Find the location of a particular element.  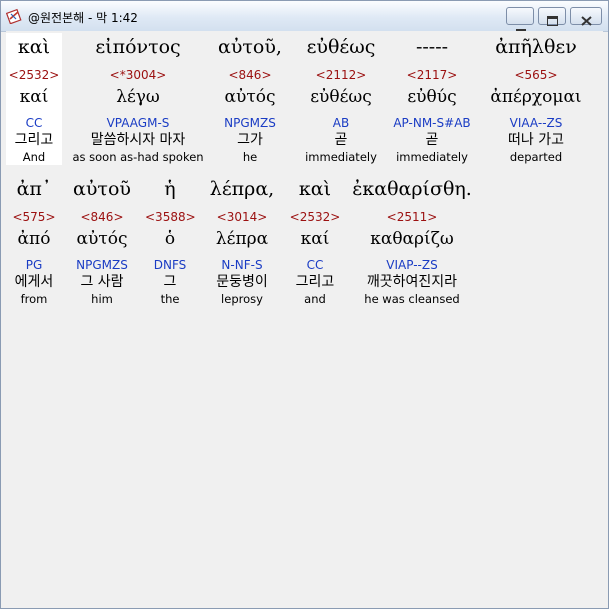

strong-number: <2117> is located at coordinates (432, 75).